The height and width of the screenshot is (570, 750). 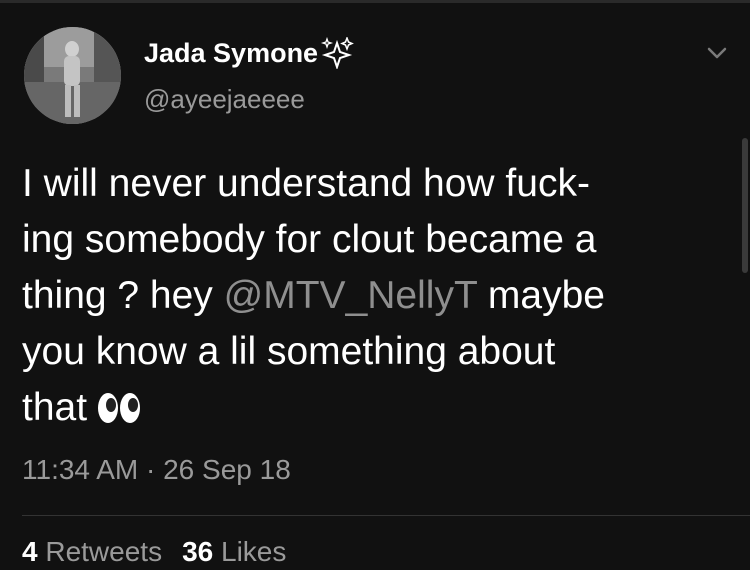 What do you see at coordinates (104, 551) in the screenshot?
I see `retweets-label: Retweets` at bounding box center [104, 551].